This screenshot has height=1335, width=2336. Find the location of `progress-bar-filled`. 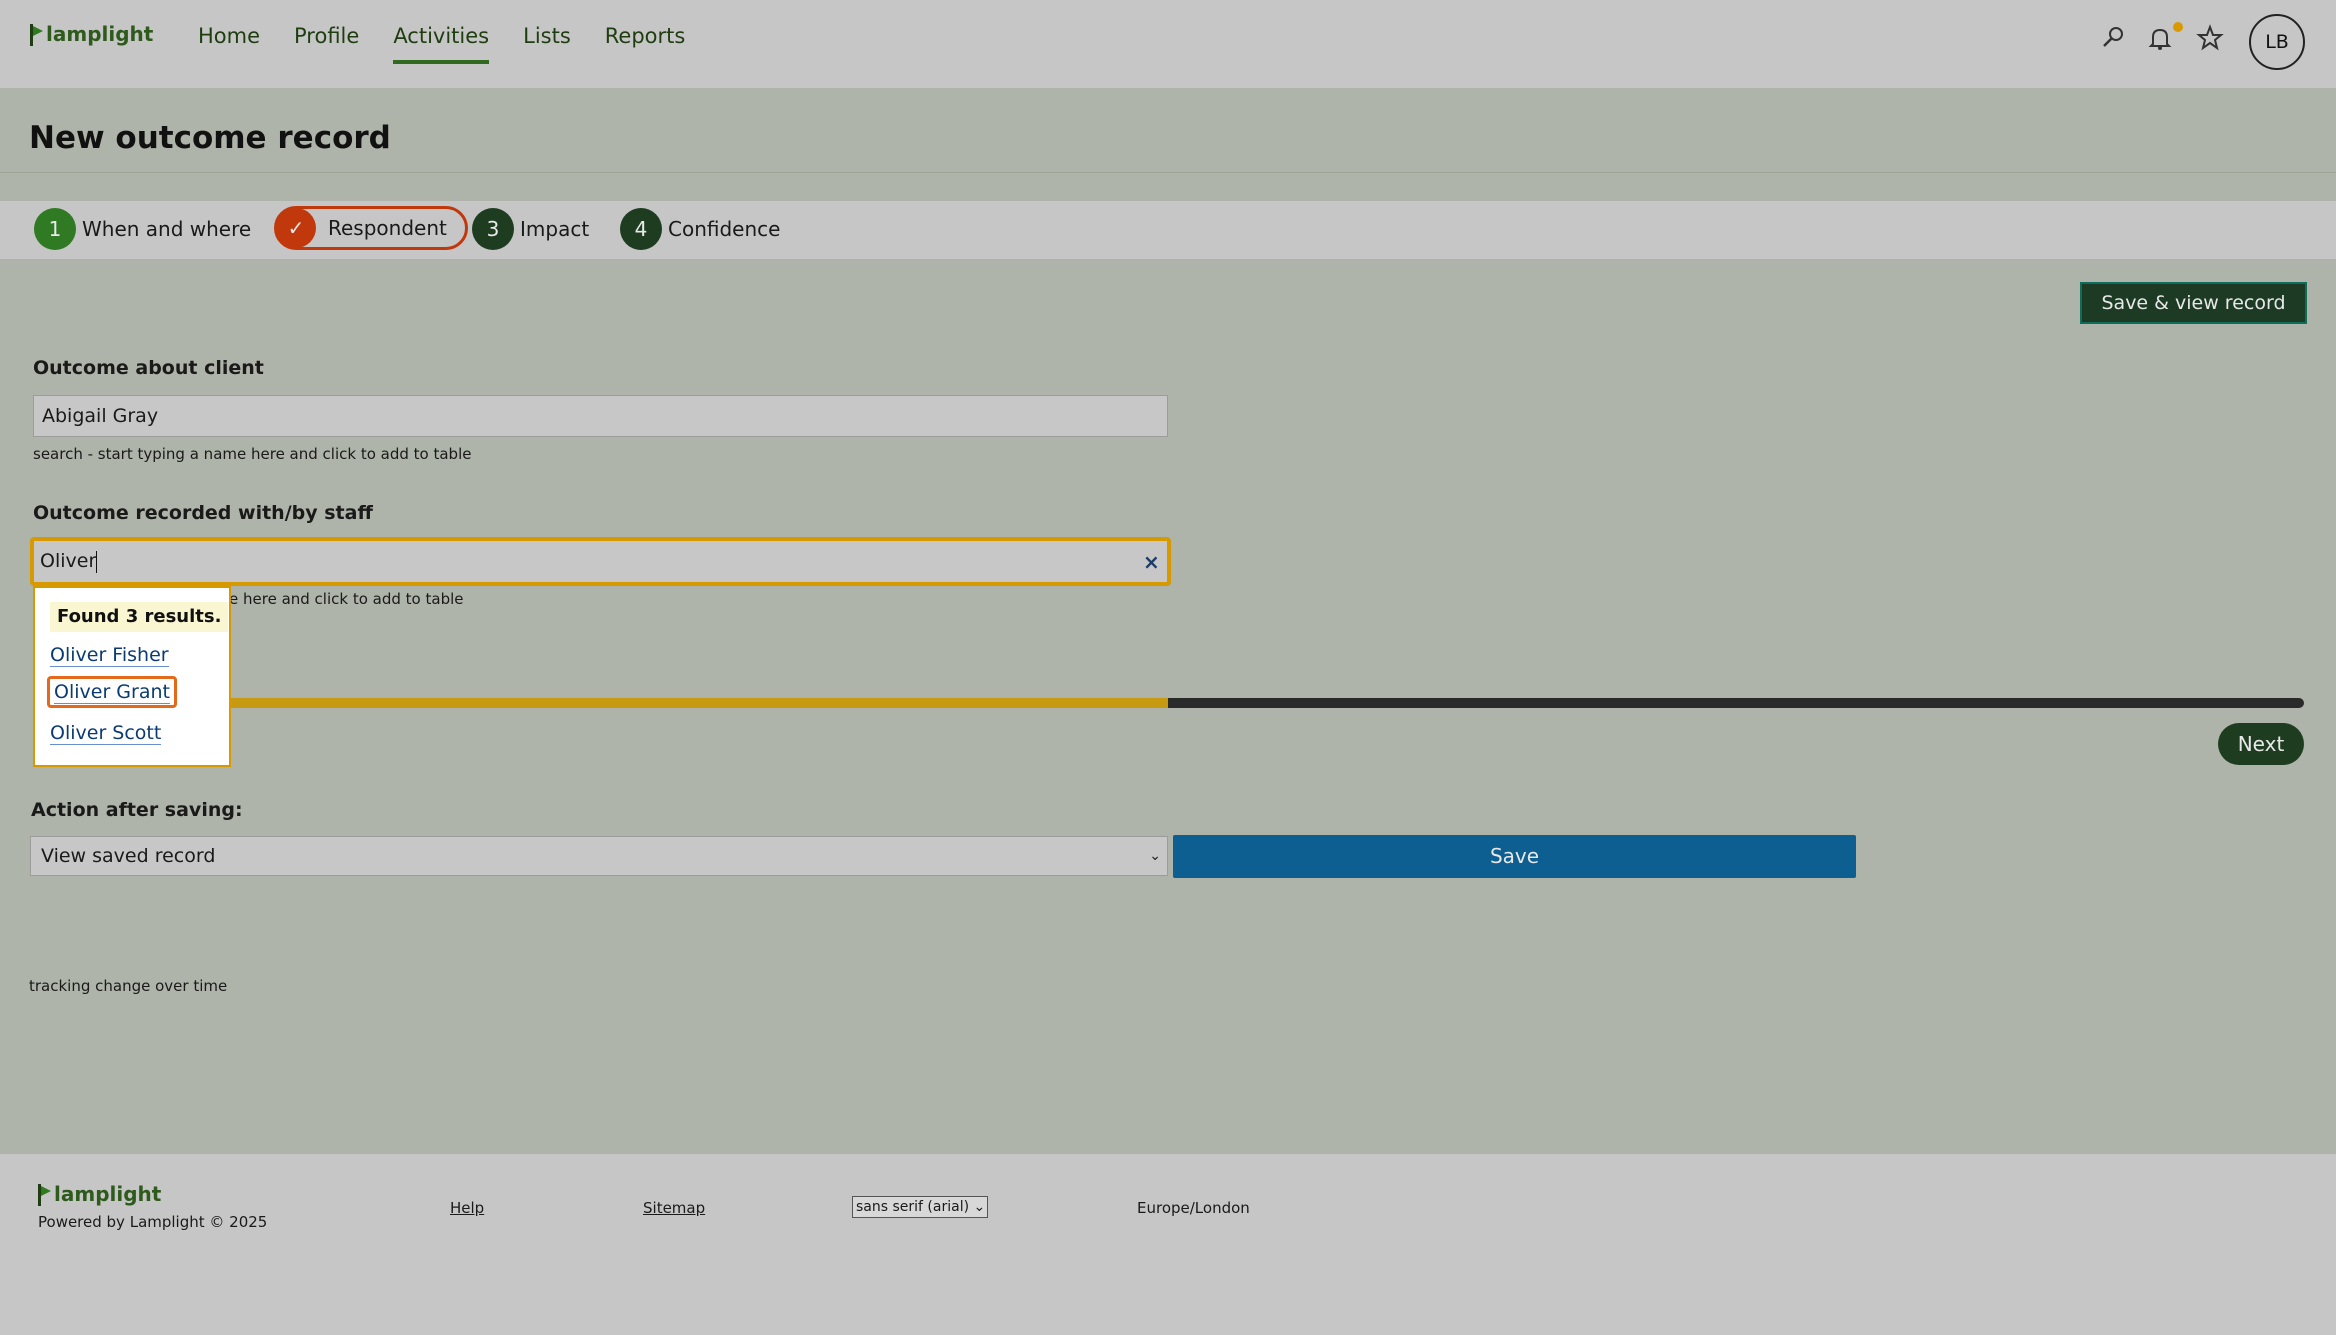

progress-bar-filled is located at coordinates (693, 703).